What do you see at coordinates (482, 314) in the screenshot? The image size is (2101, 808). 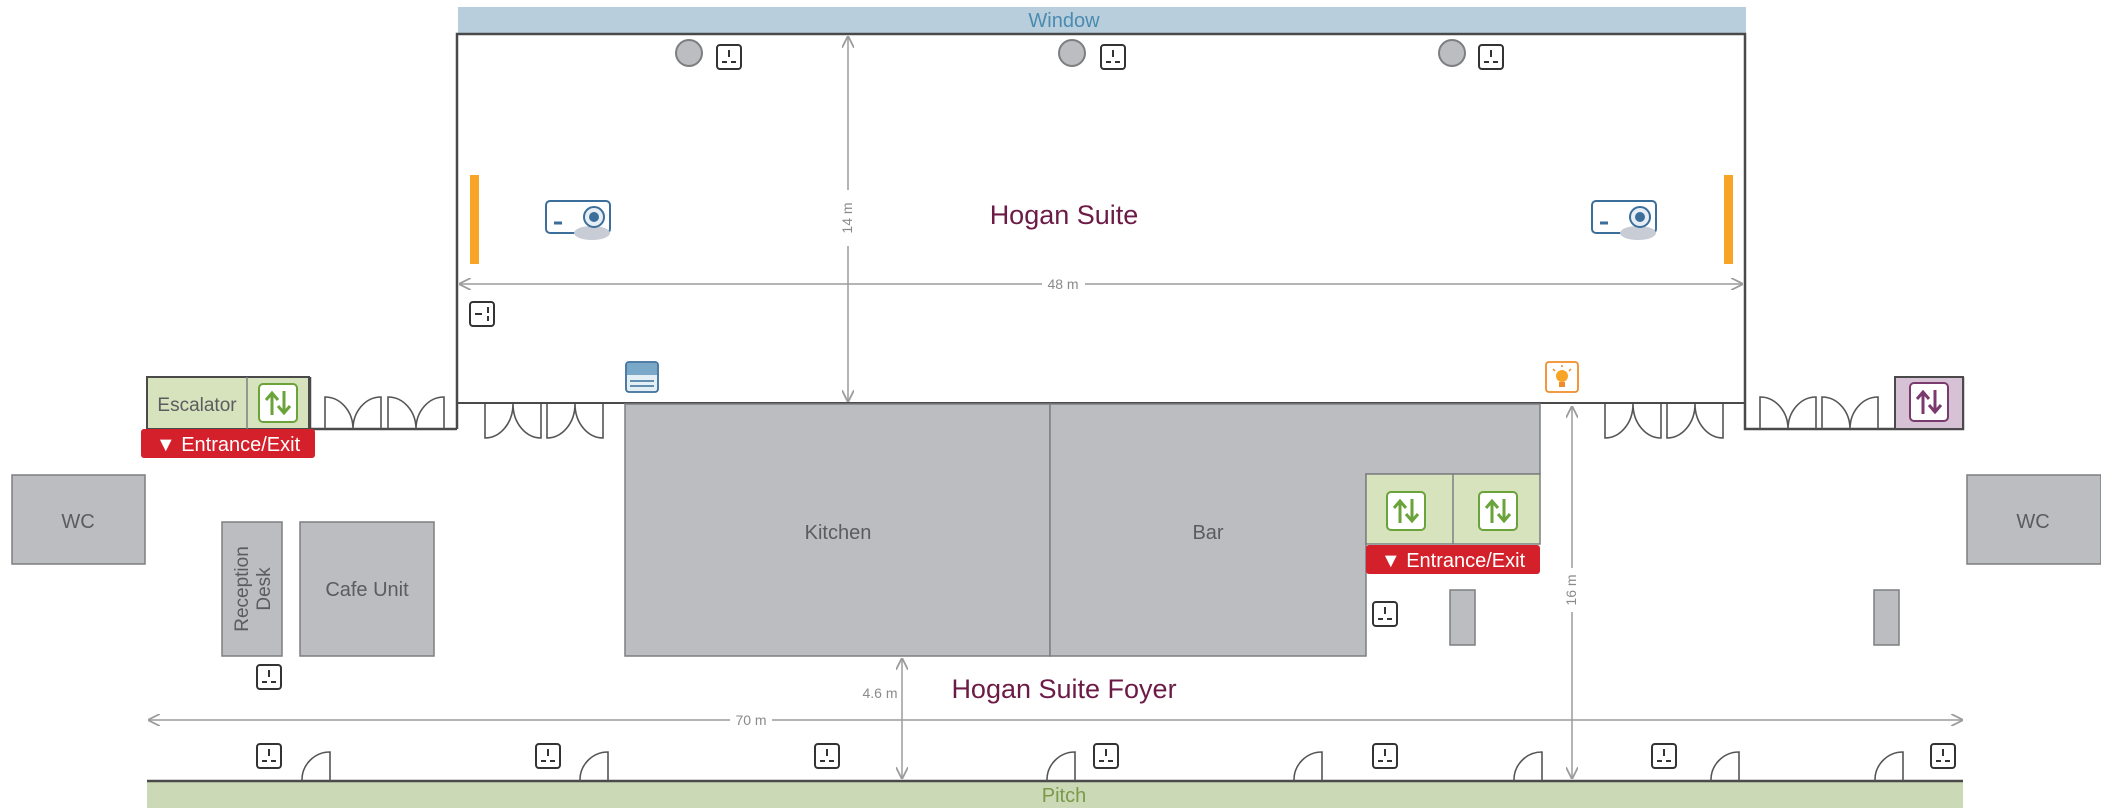 I see `switch-icon` at bounding box center [482, 314].